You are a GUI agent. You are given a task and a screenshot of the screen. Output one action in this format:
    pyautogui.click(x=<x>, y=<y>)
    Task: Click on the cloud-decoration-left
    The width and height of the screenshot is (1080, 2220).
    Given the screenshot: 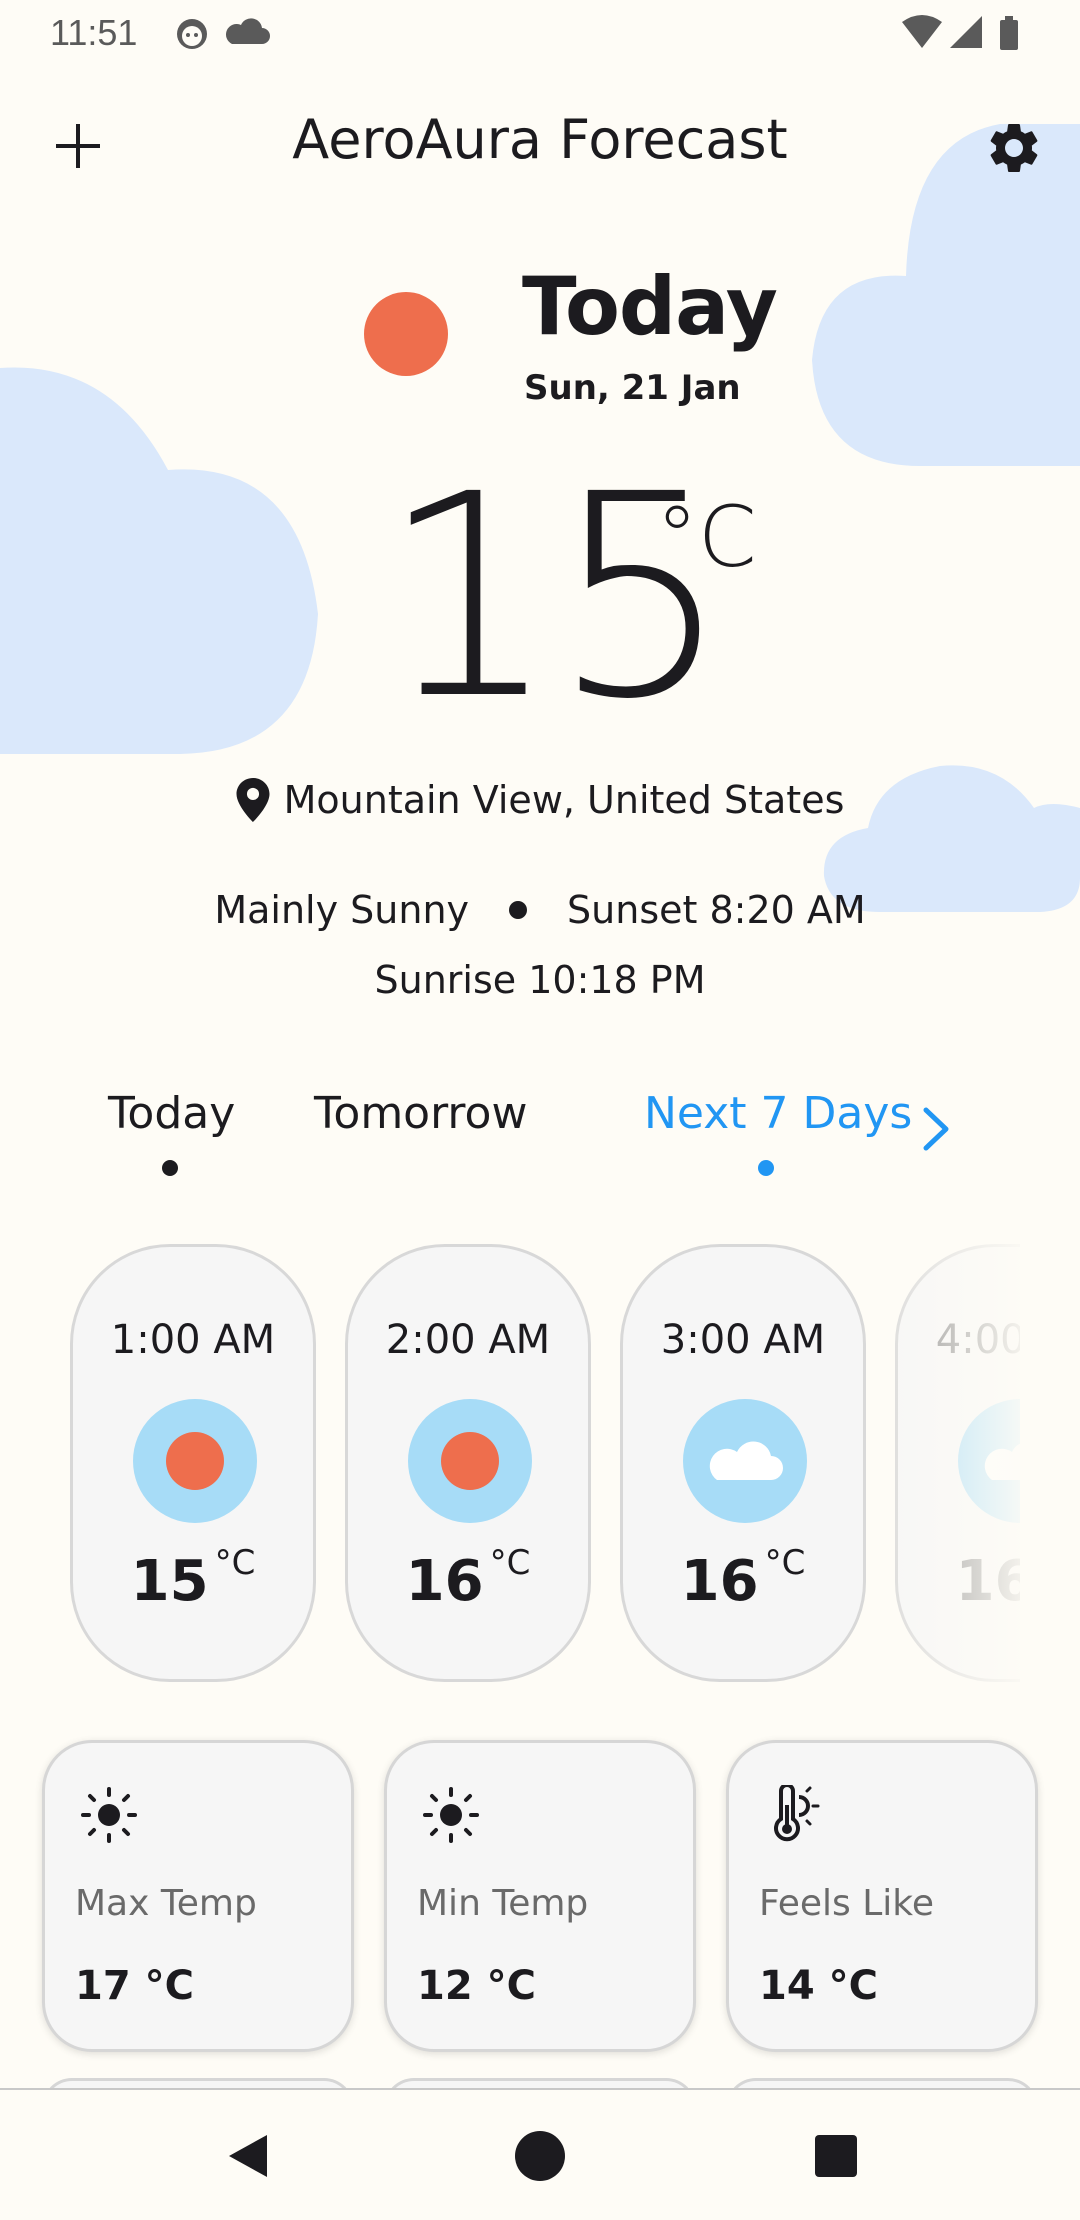 What is the action you would take?
    pyautogui.click(x=159, y=560)
    